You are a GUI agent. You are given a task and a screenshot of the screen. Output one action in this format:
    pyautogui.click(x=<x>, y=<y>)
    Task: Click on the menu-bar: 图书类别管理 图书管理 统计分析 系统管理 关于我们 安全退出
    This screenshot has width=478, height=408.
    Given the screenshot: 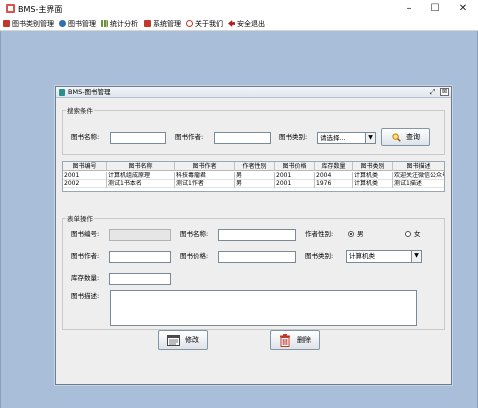 What is the action you would take?
    pyautogui.click(x=239, y=24)
    